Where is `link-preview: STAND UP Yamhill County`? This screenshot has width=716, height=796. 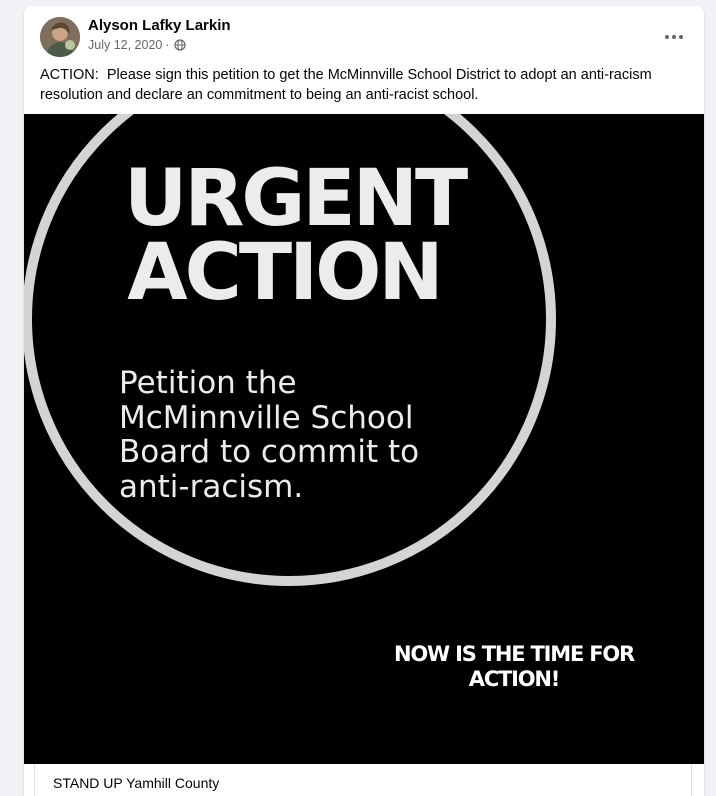
link-preview: STAND UP Yamhill County is located at coordinates (363, 780).